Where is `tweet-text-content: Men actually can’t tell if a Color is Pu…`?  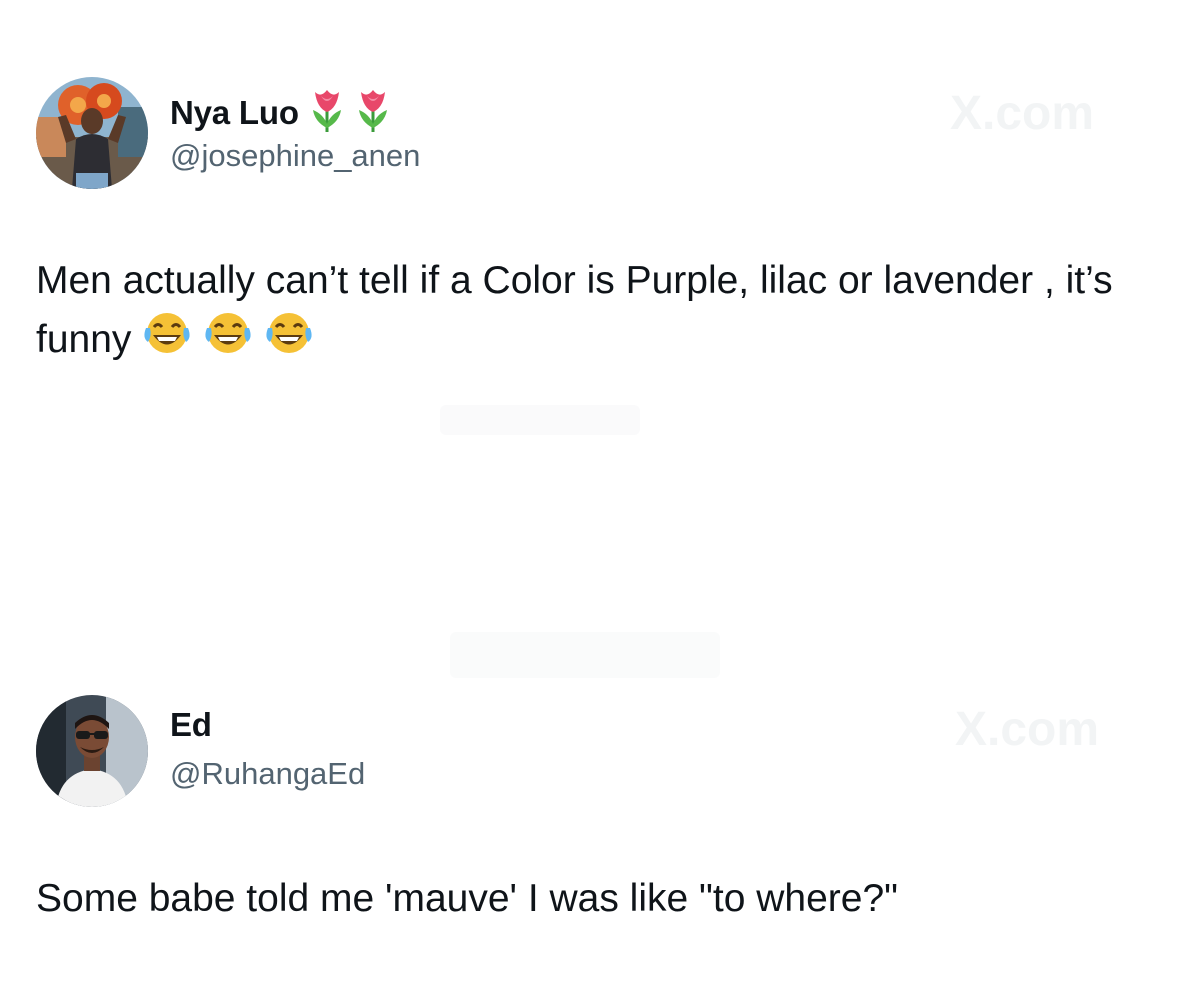
tweet-text-content: Men actually can’t tell if a Color is Pu… is located at coordinates (574, 310).